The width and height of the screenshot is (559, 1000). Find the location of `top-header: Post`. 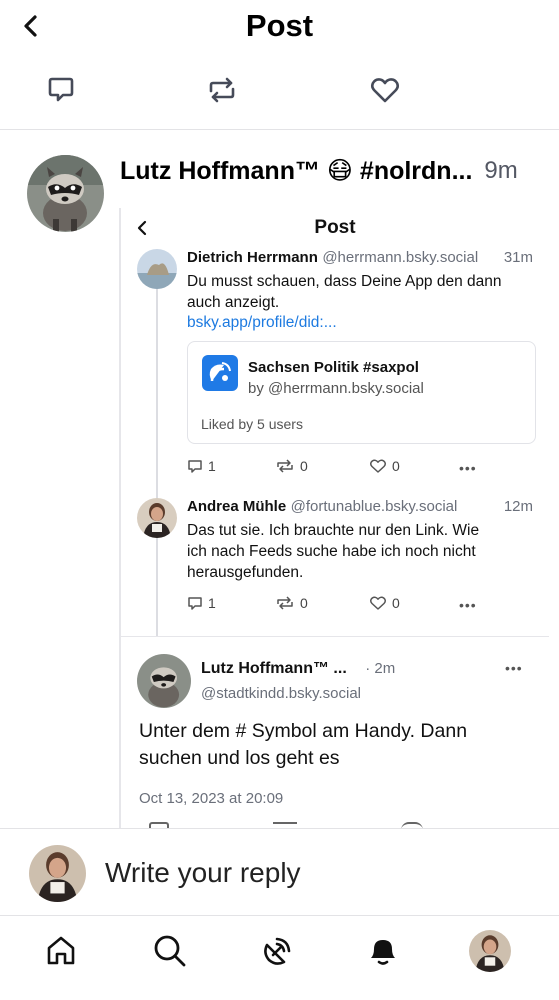

top-header: Post is located at coordinates (279, 28).